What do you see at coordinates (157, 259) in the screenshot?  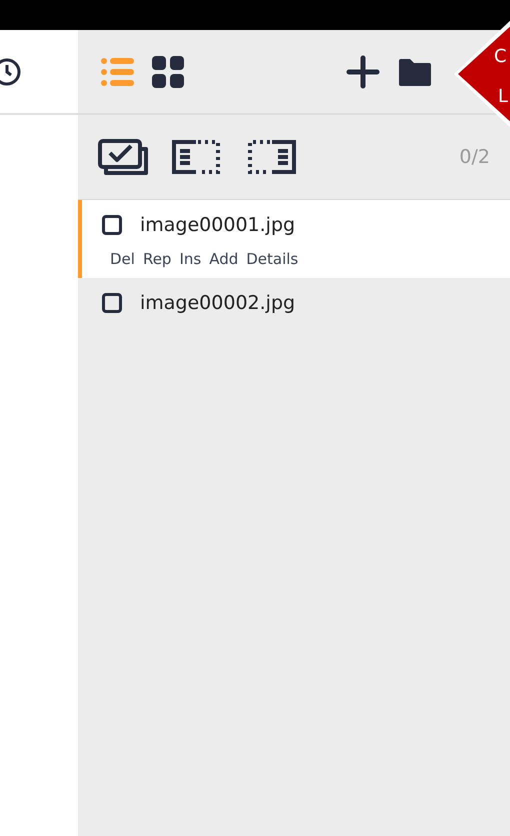 I see `action-link: Rep` at bounding box center [157, 259].